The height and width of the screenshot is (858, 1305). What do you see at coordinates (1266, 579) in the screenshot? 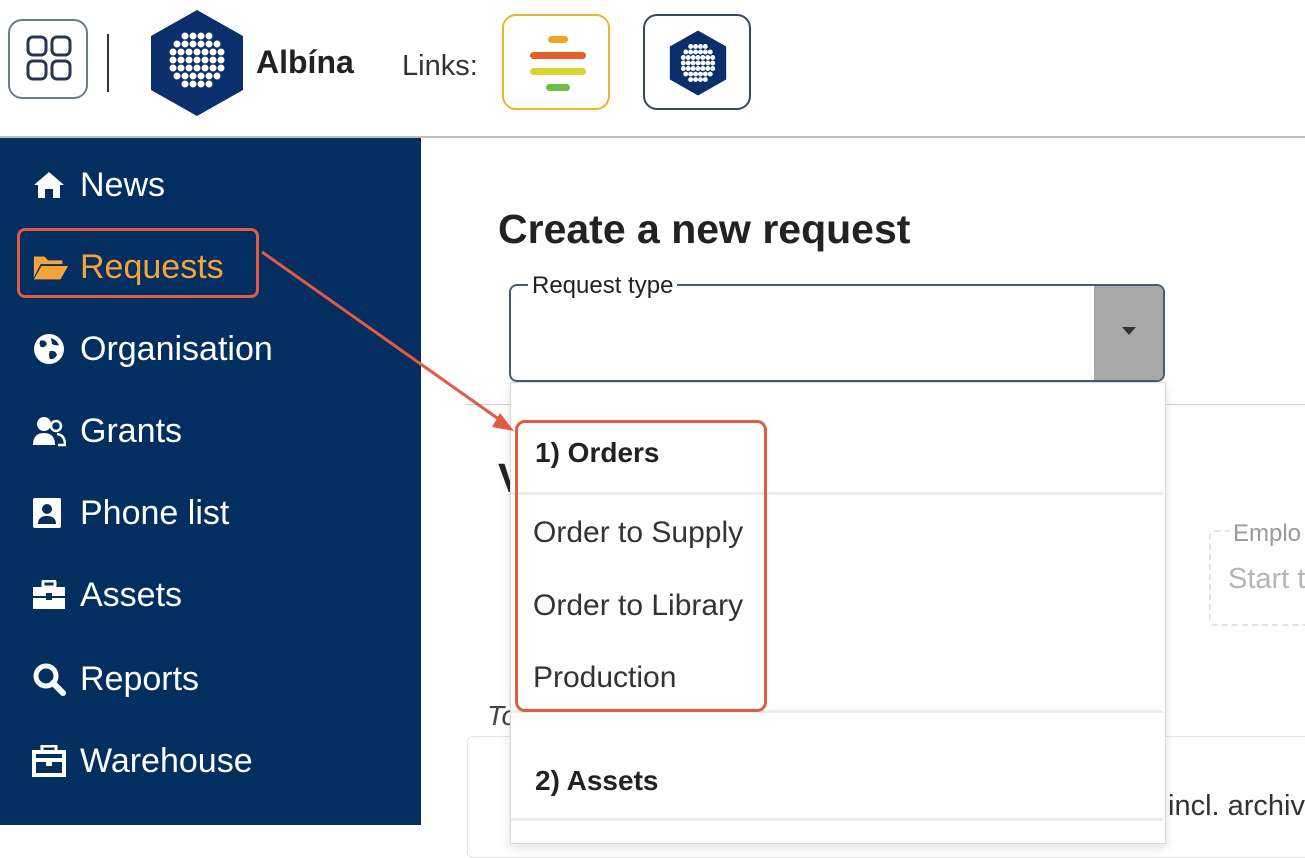
I see `employee-placeholder: Start t` at bounding box center [1266, 579].